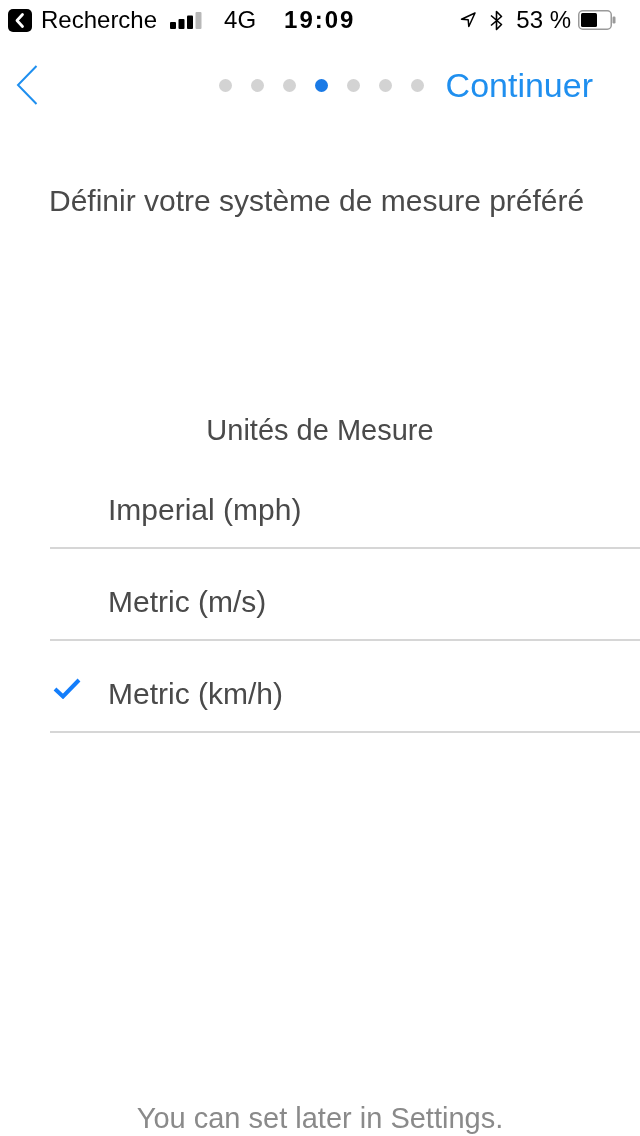 The width and height of the screenshot is (640, 1136). Describe the element at coordinates (83, 20) in the screenshot. I see `back-to-app-button: Recherche` at that location.